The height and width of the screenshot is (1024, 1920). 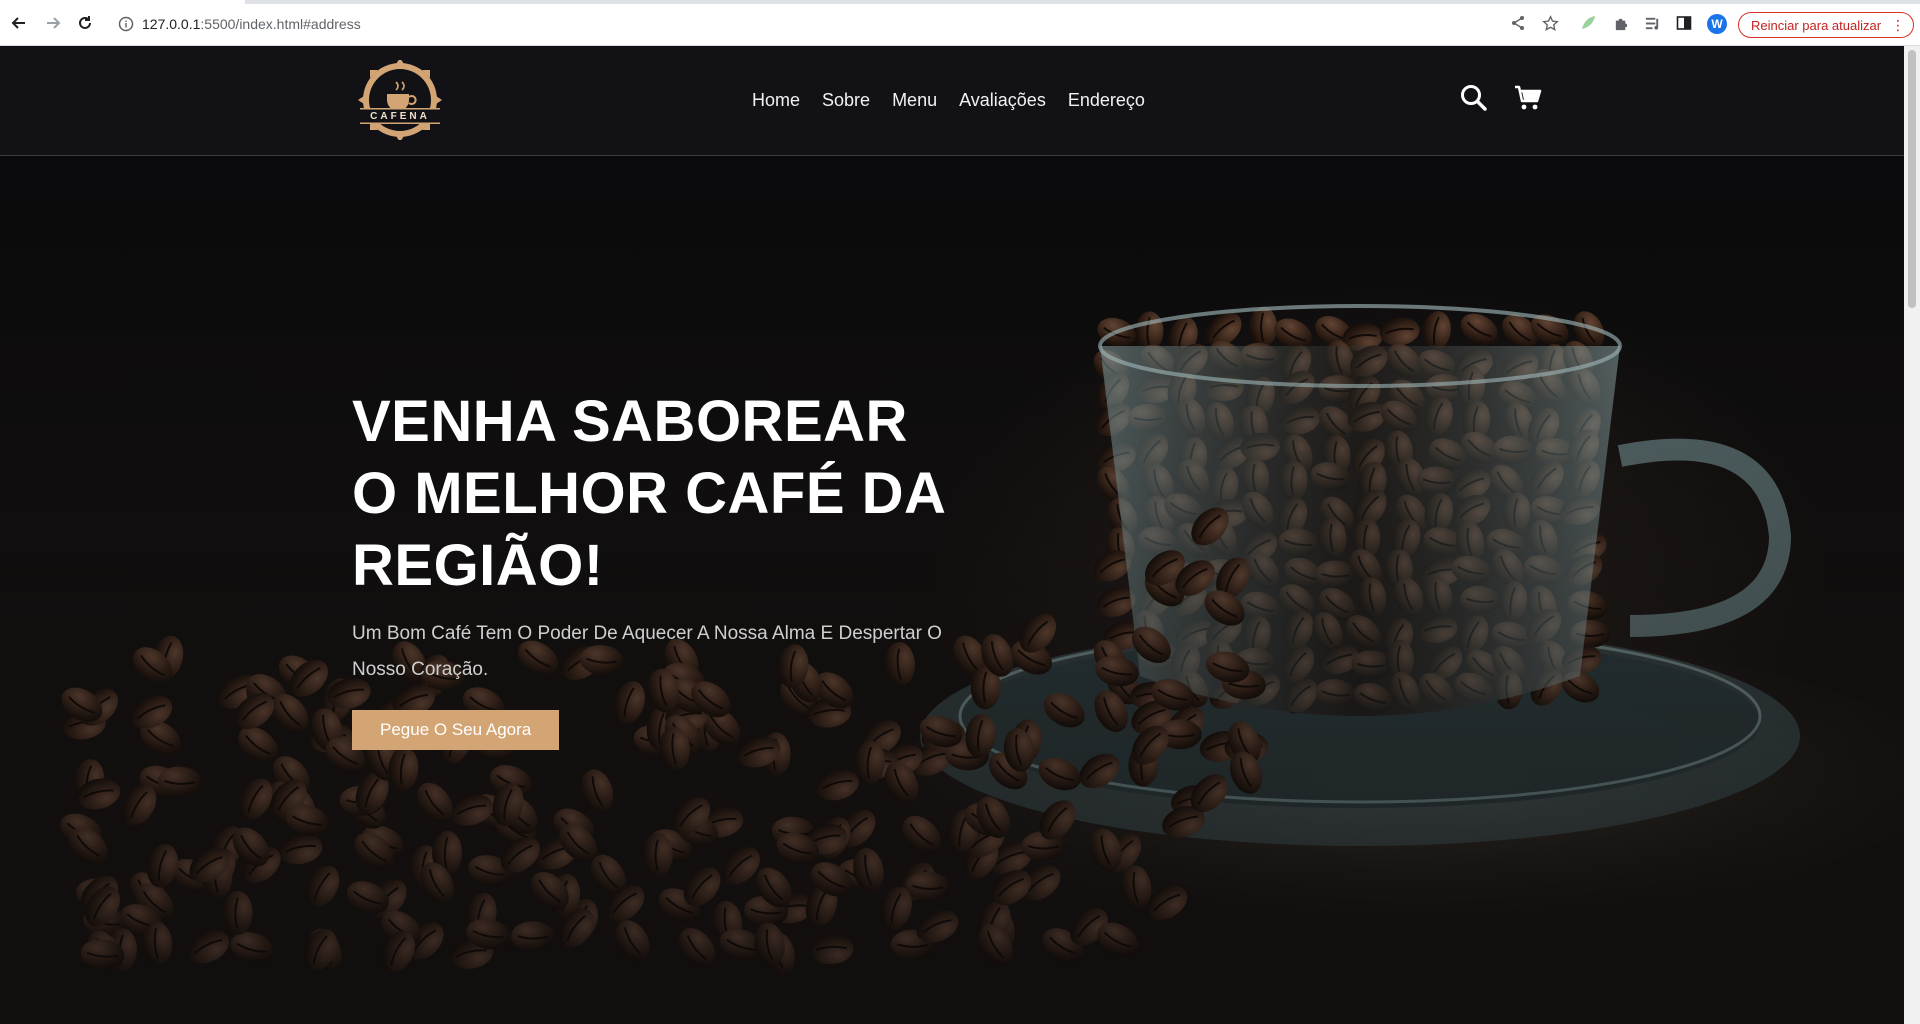 What do you see at coordinates (960, 2) in the screenshot?
I see `tab-strip` at bounding box center [960, 2].